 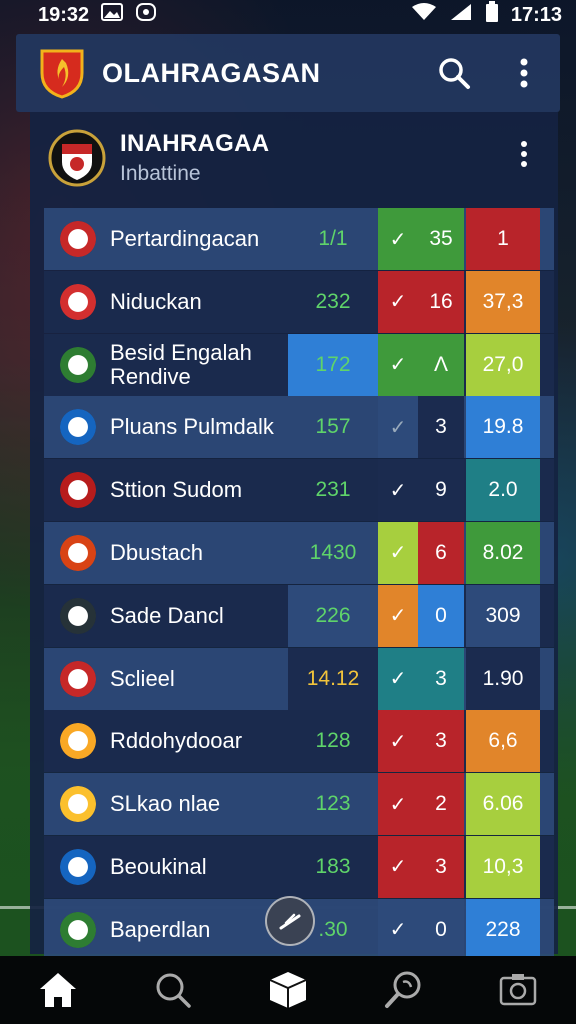 What do you see at coordinates (156, 301) in the screenshot?
I see `team-name: Niduckan` at bounding box center [156, 301].